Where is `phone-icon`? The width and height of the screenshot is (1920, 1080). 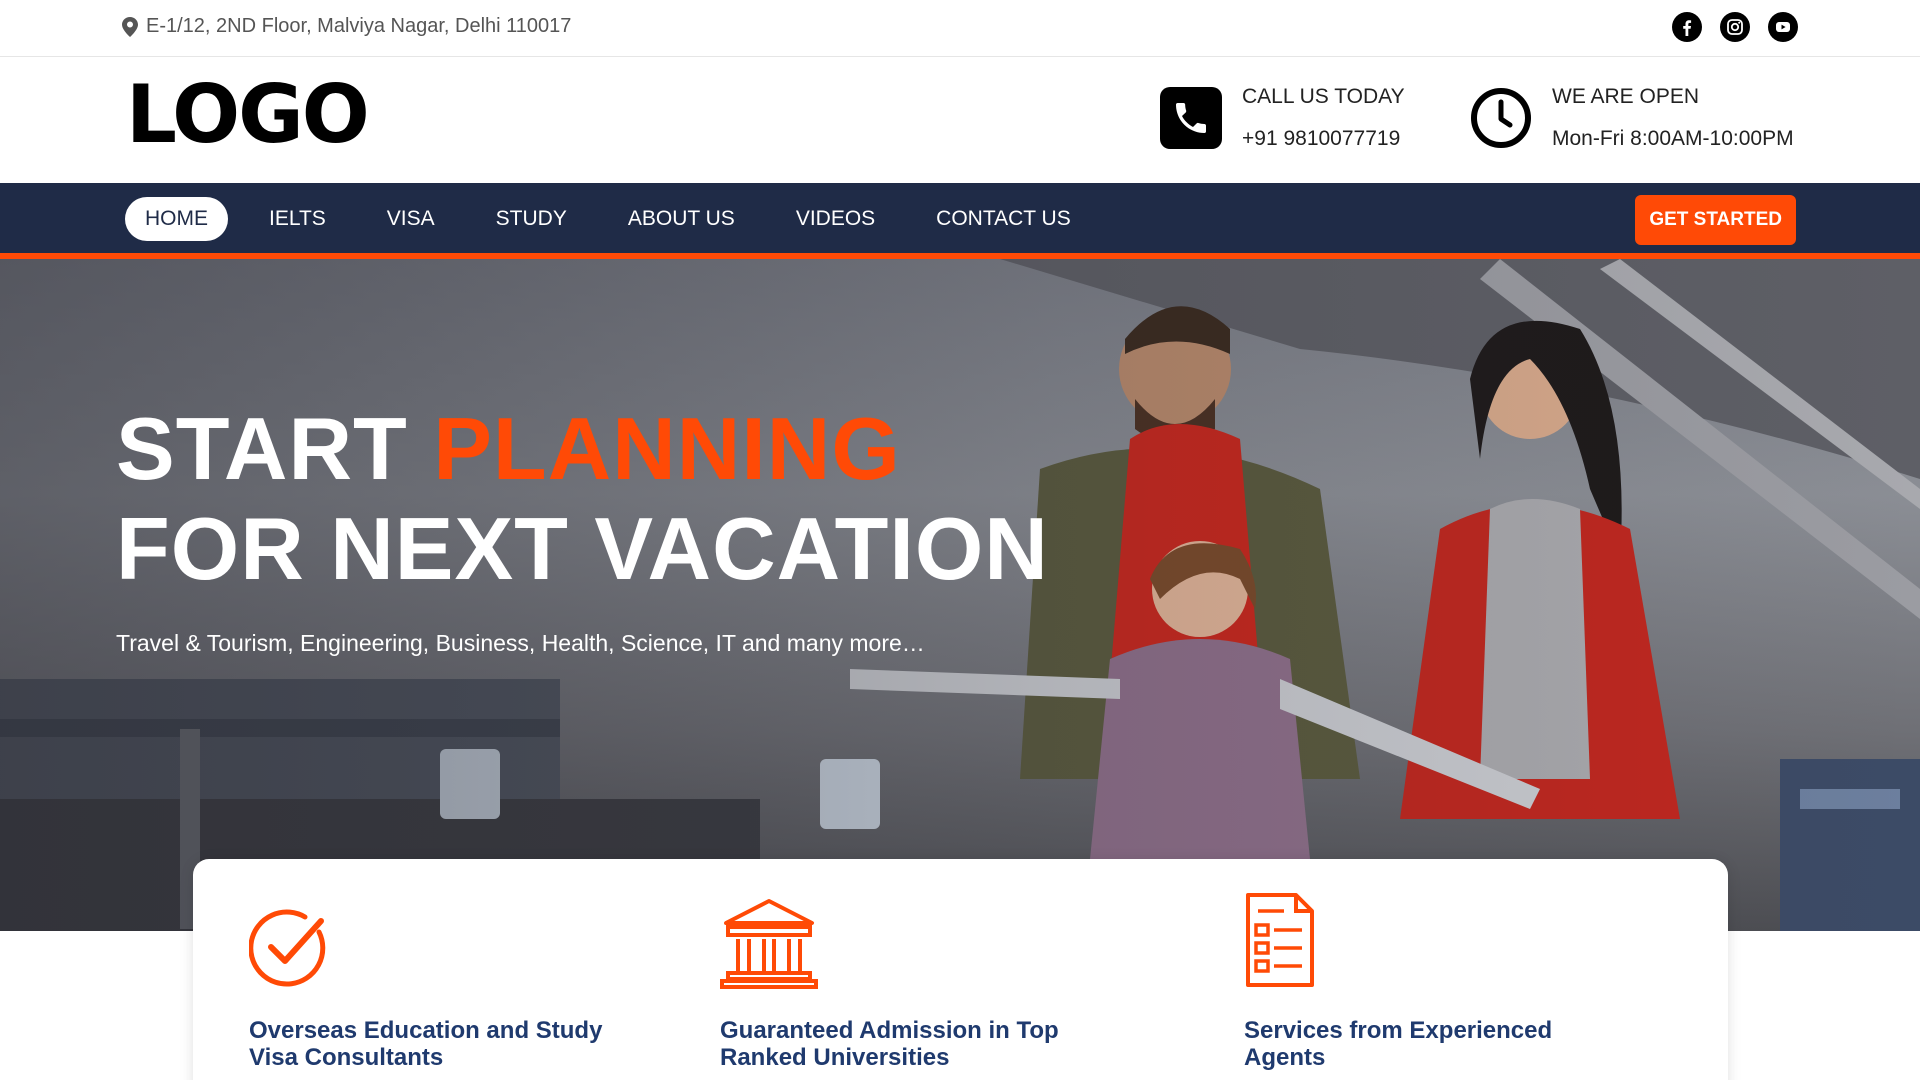 phone-icon is located at coordinates (1191, 118).